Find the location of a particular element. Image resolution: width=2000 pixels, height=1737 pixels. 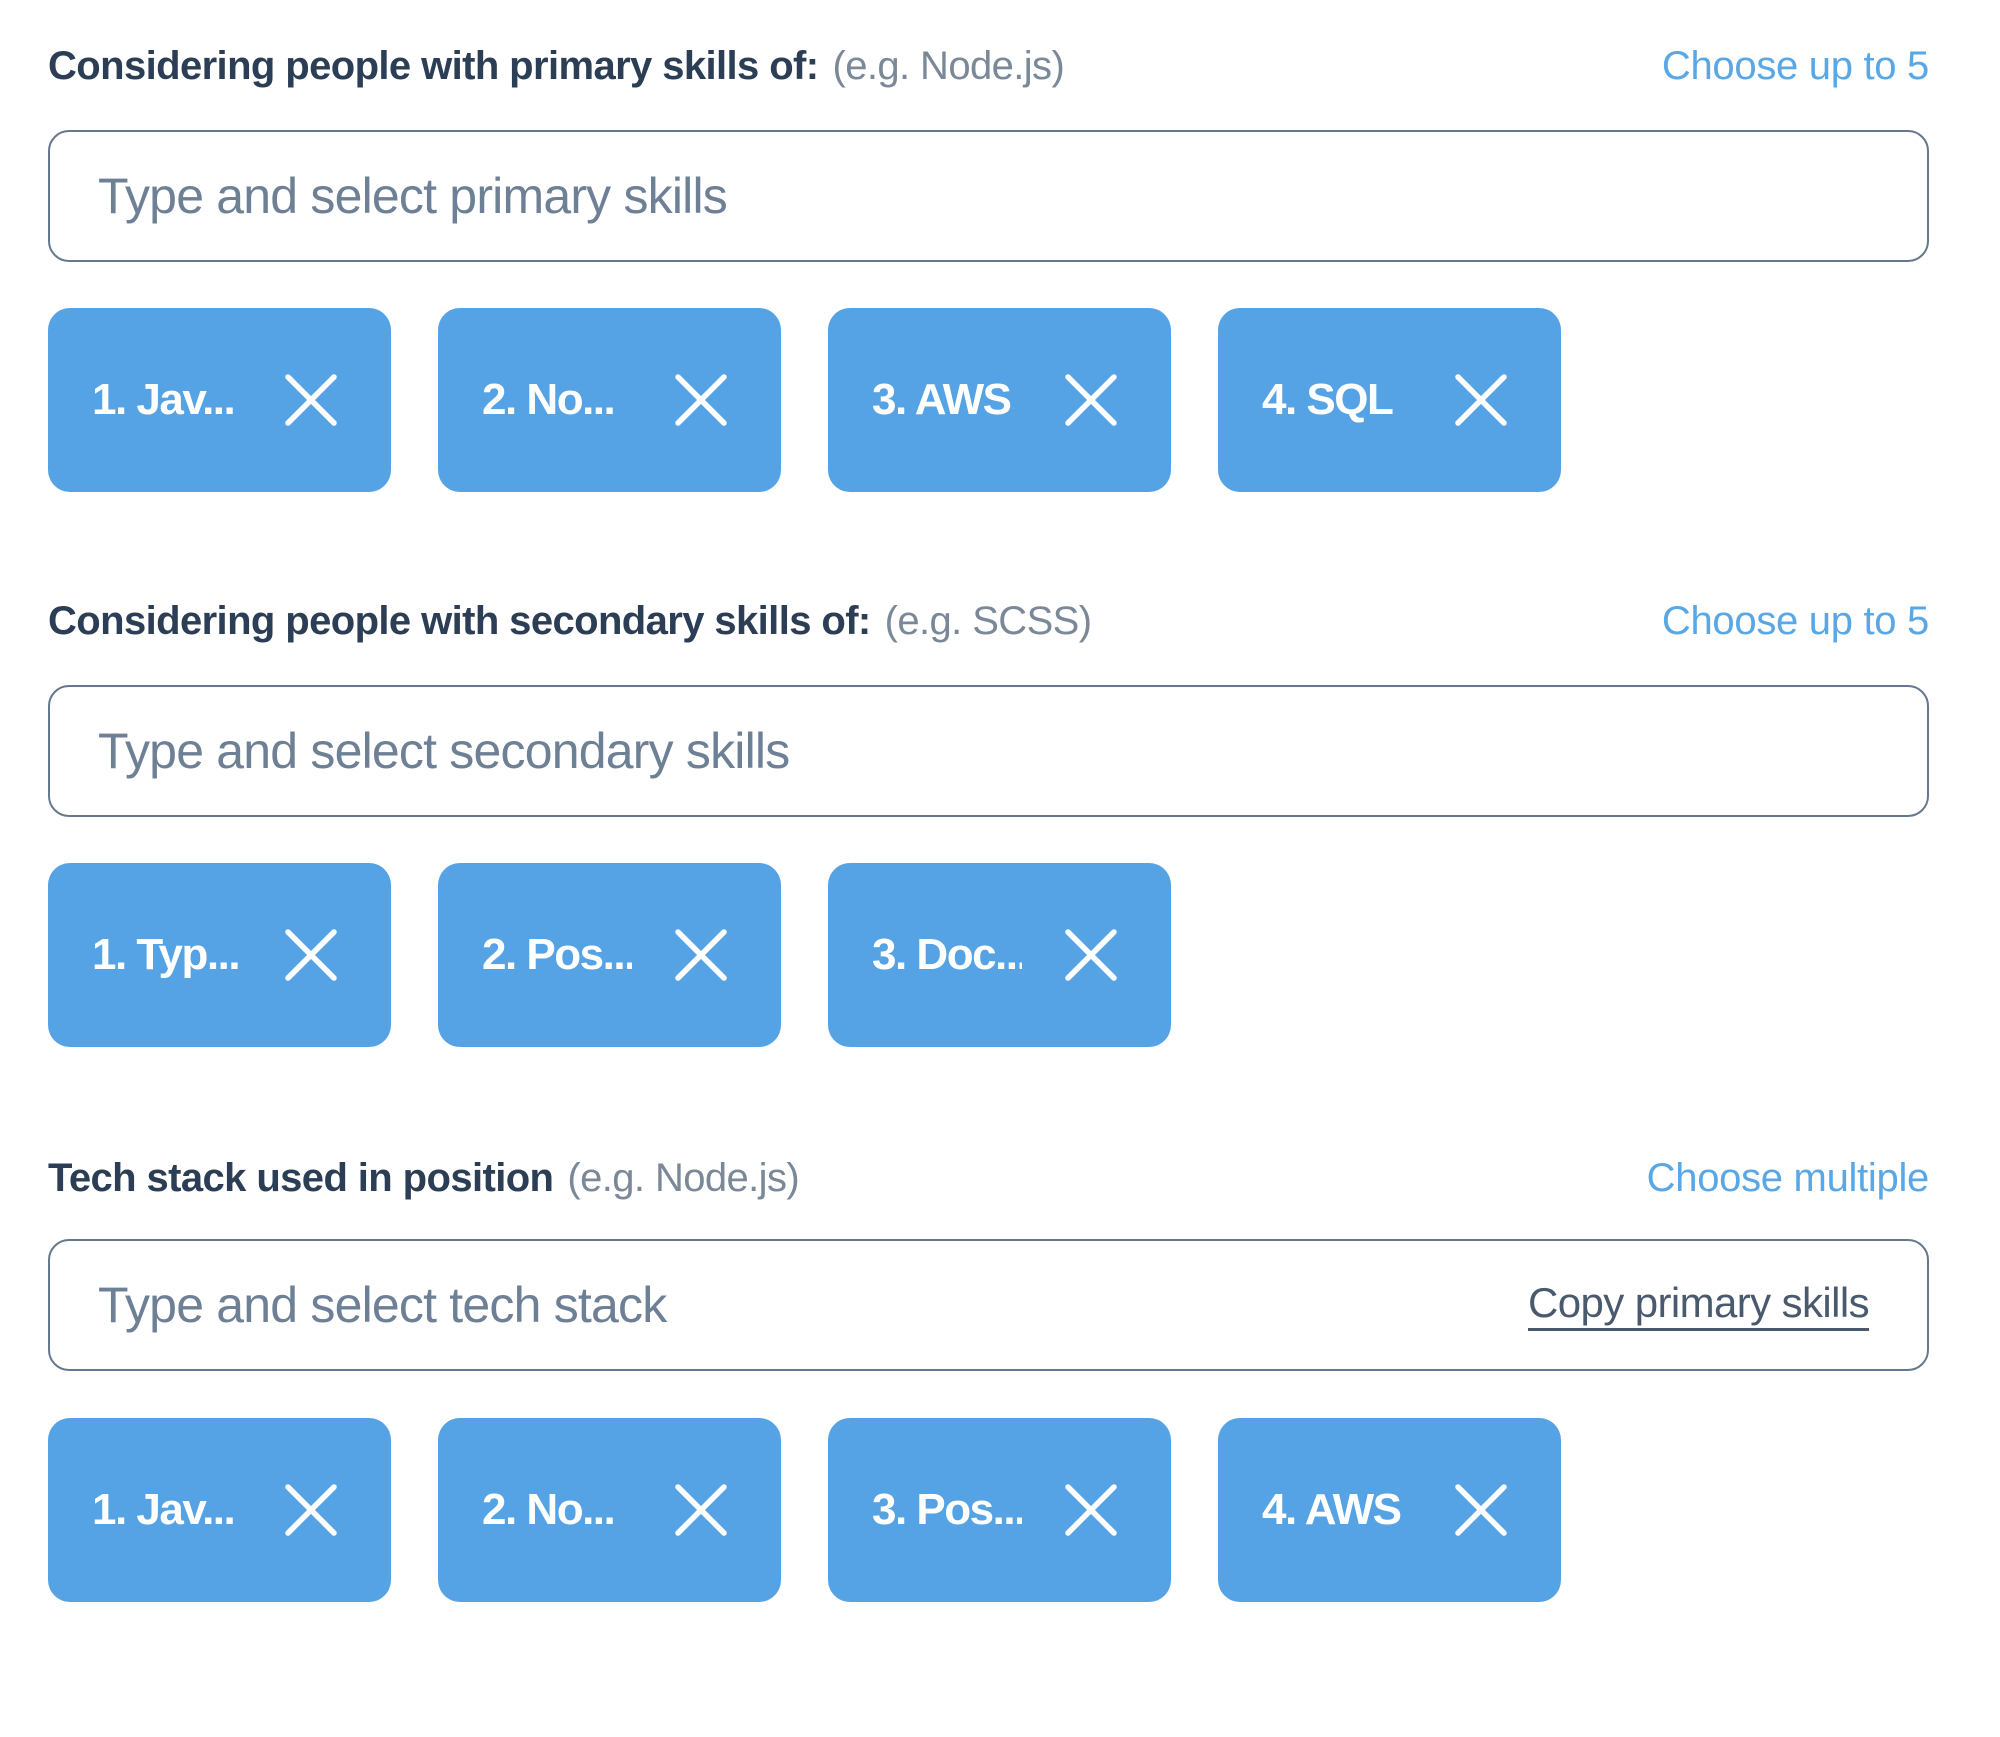

tech-stack-input-box: Copy primary skills is located at coordinates (988, 1305).